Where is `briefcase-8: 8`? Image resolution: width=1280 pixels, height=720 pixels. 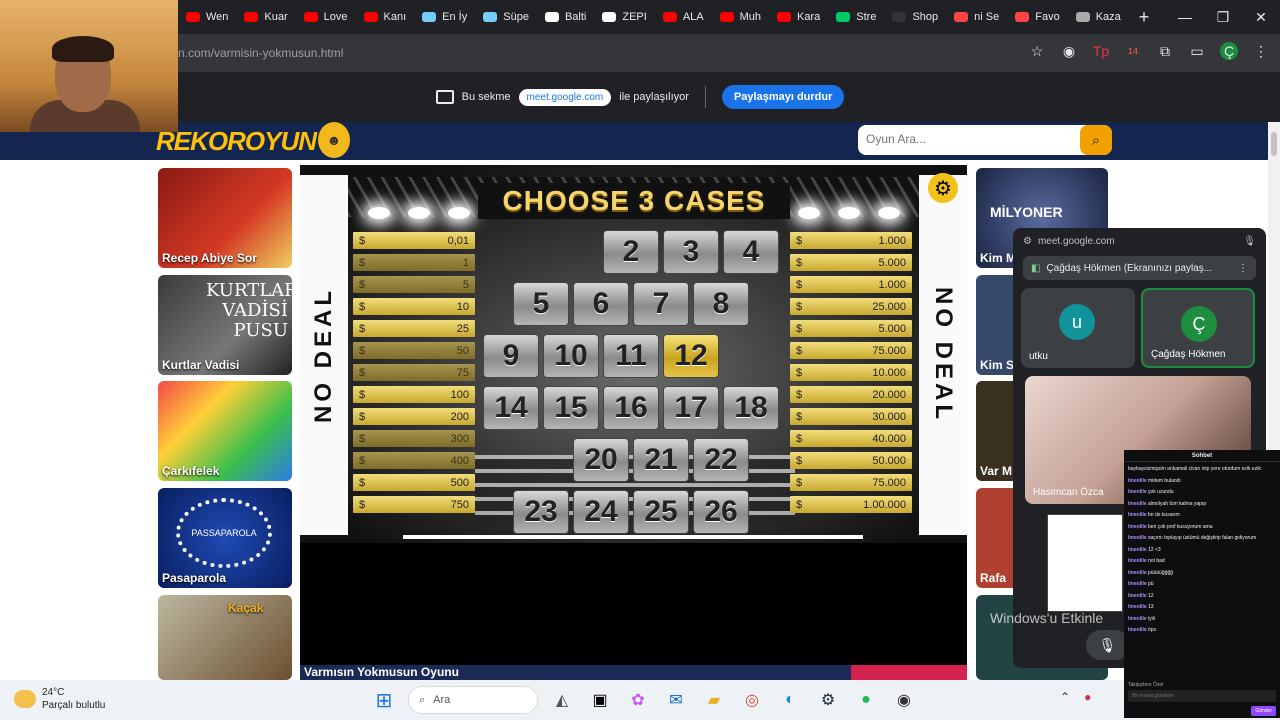 briefcase-8: 8 is located at coordinates (721, 304).